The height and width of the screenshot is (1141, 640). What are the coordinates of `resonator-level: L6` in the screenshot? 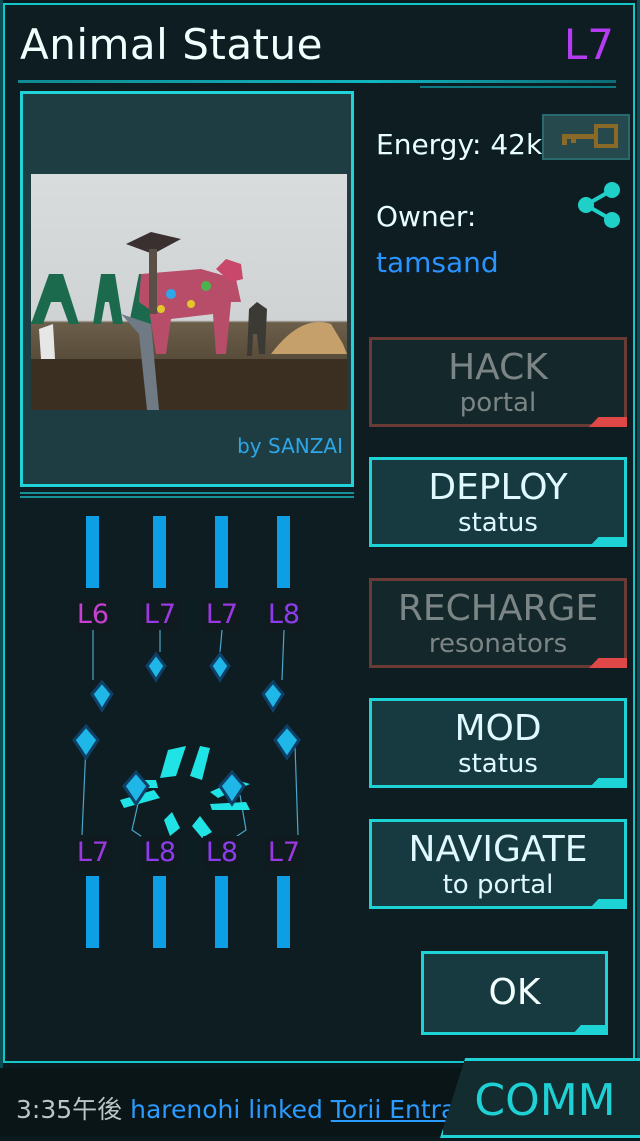 It's located at (93, 615).